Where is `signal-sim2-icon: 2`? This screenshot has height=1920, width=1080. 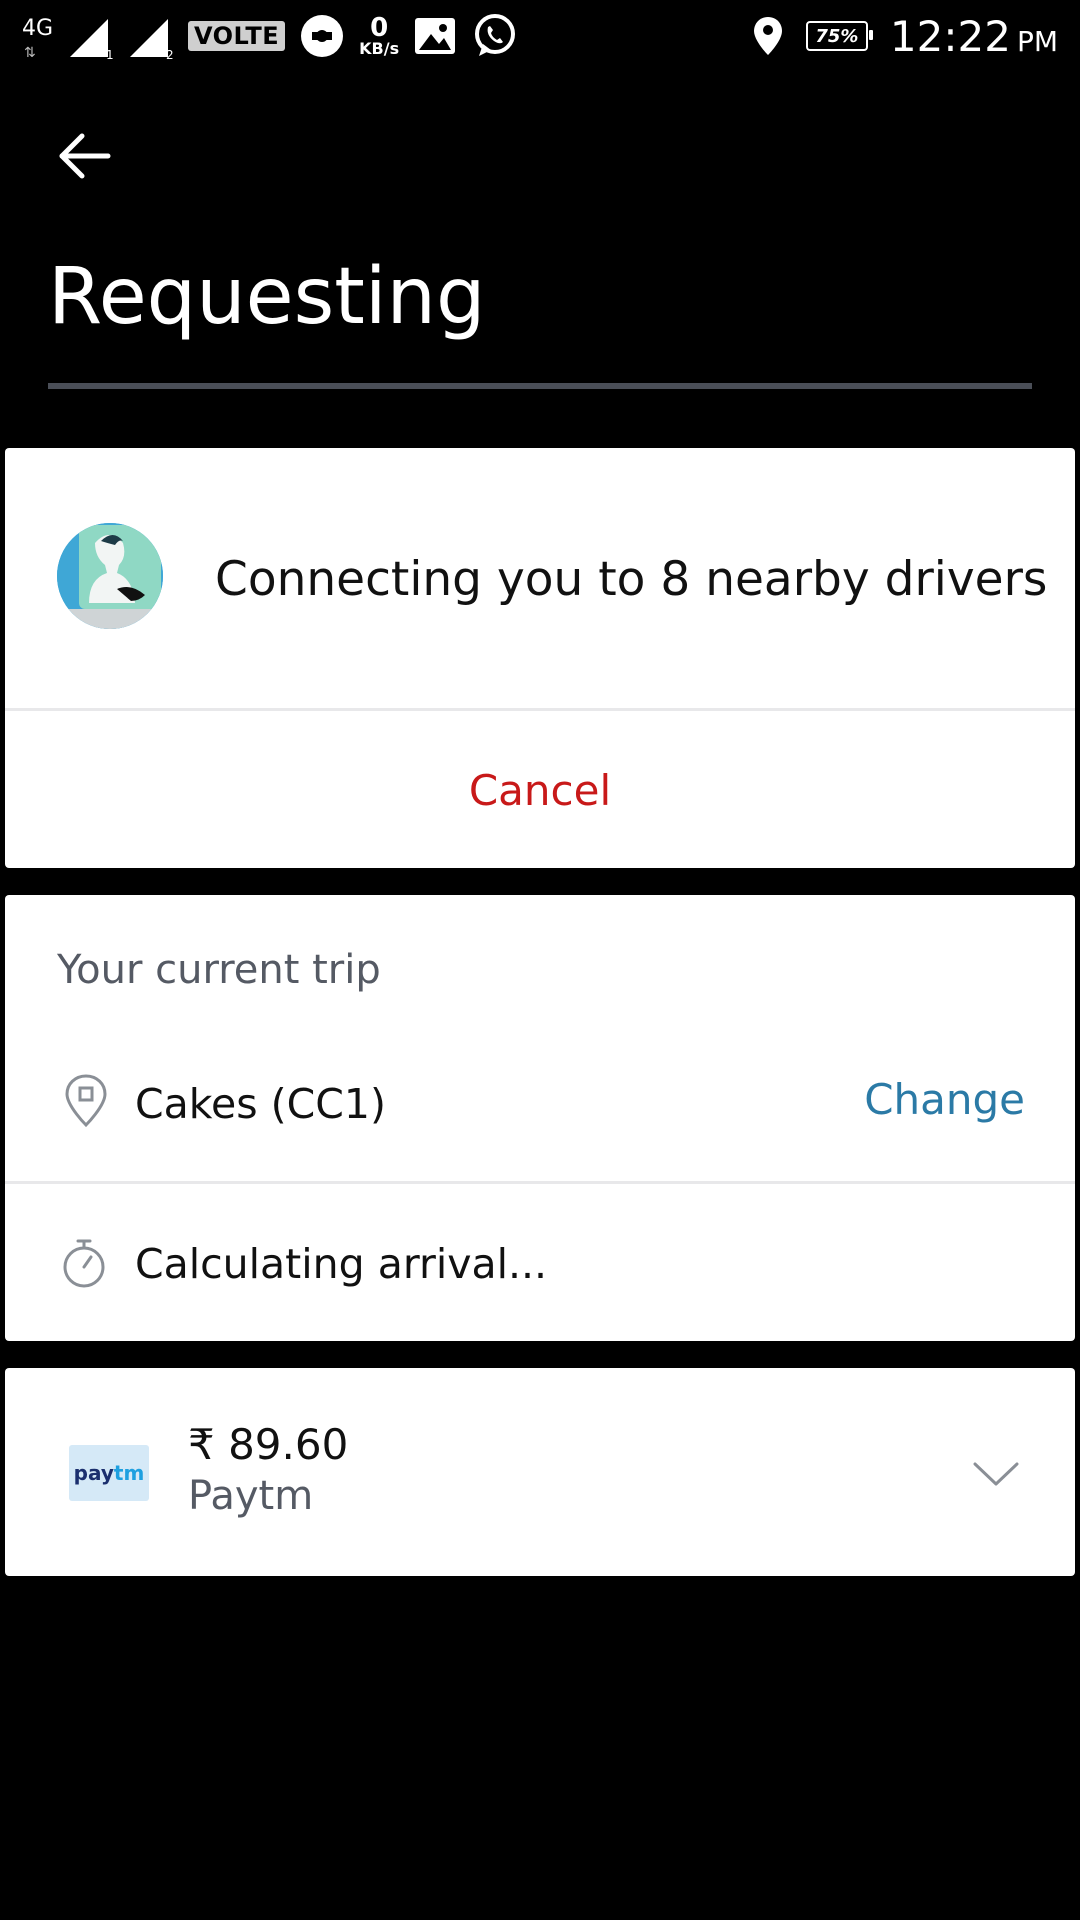
signal-sim2-icon: 2 is located at coordinates (152, 39).